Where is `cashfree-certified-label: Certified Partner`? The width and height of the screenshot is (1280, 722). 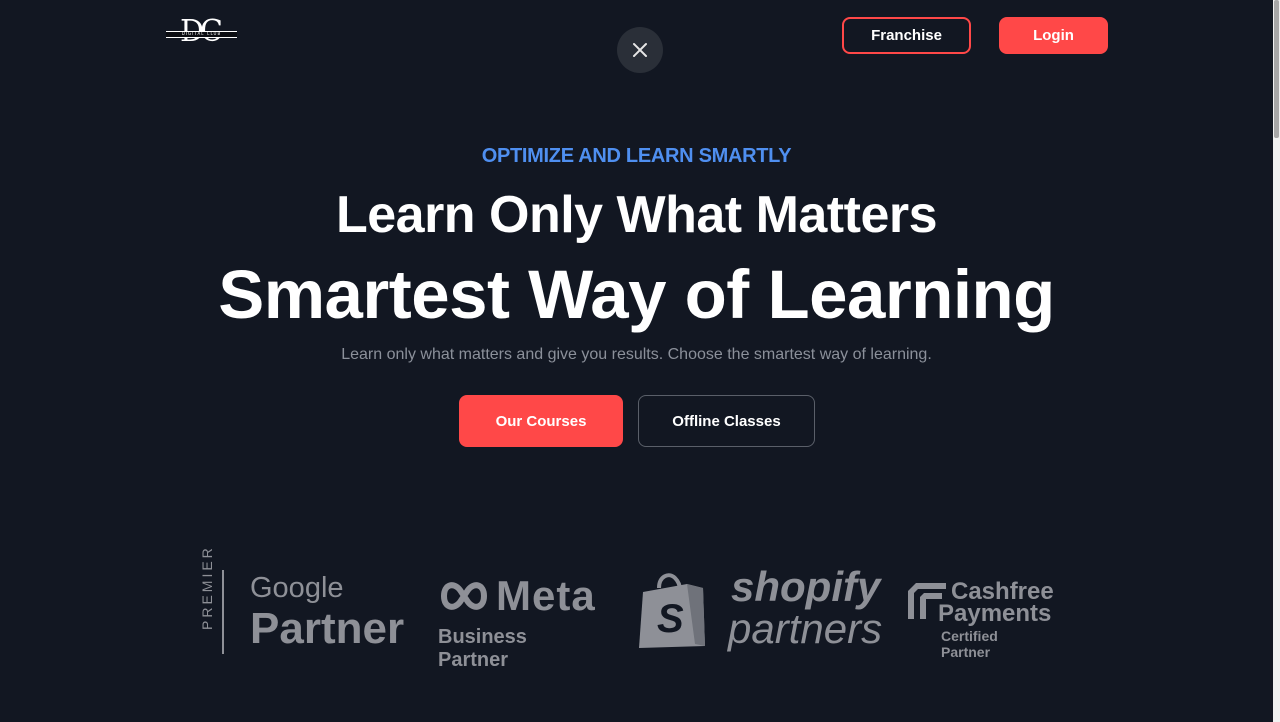
cashfree-certified-label: Certified Partner is located at coordinates (969, 644).